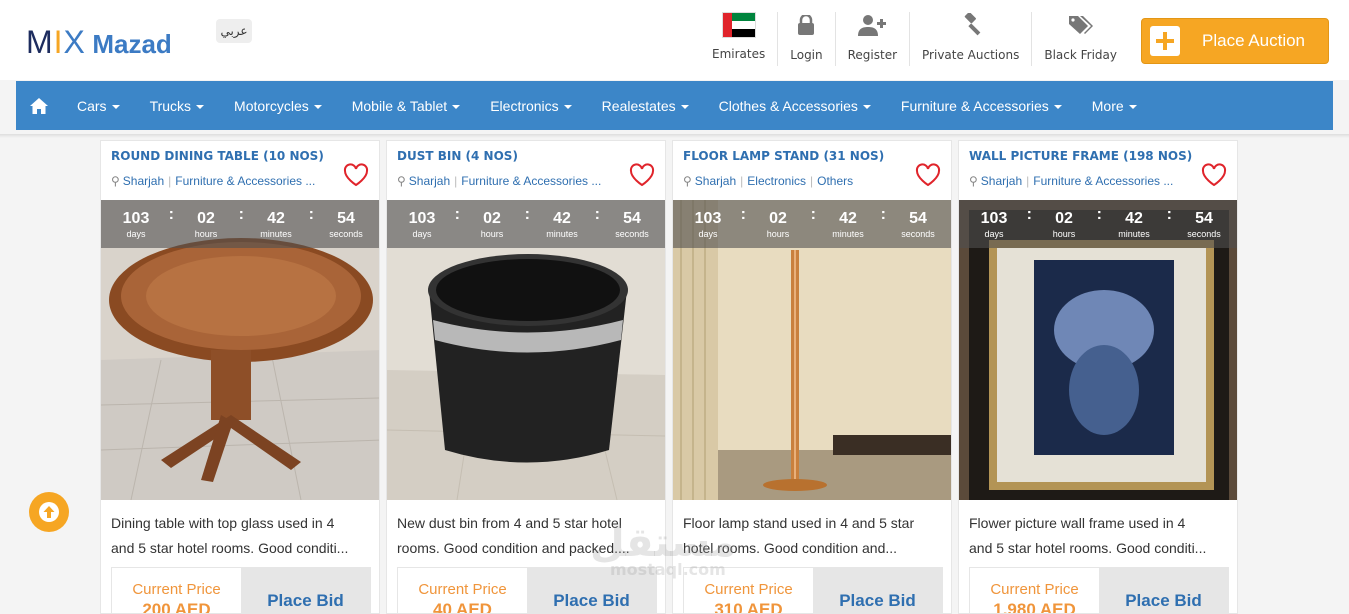 This screenshot has width=1349, height=614. What do you see at coordinates (981, 106) in the screenshot?
I see `nav-furniture-accessories: Furniture & Accessories` at bounding box center [981, 106].